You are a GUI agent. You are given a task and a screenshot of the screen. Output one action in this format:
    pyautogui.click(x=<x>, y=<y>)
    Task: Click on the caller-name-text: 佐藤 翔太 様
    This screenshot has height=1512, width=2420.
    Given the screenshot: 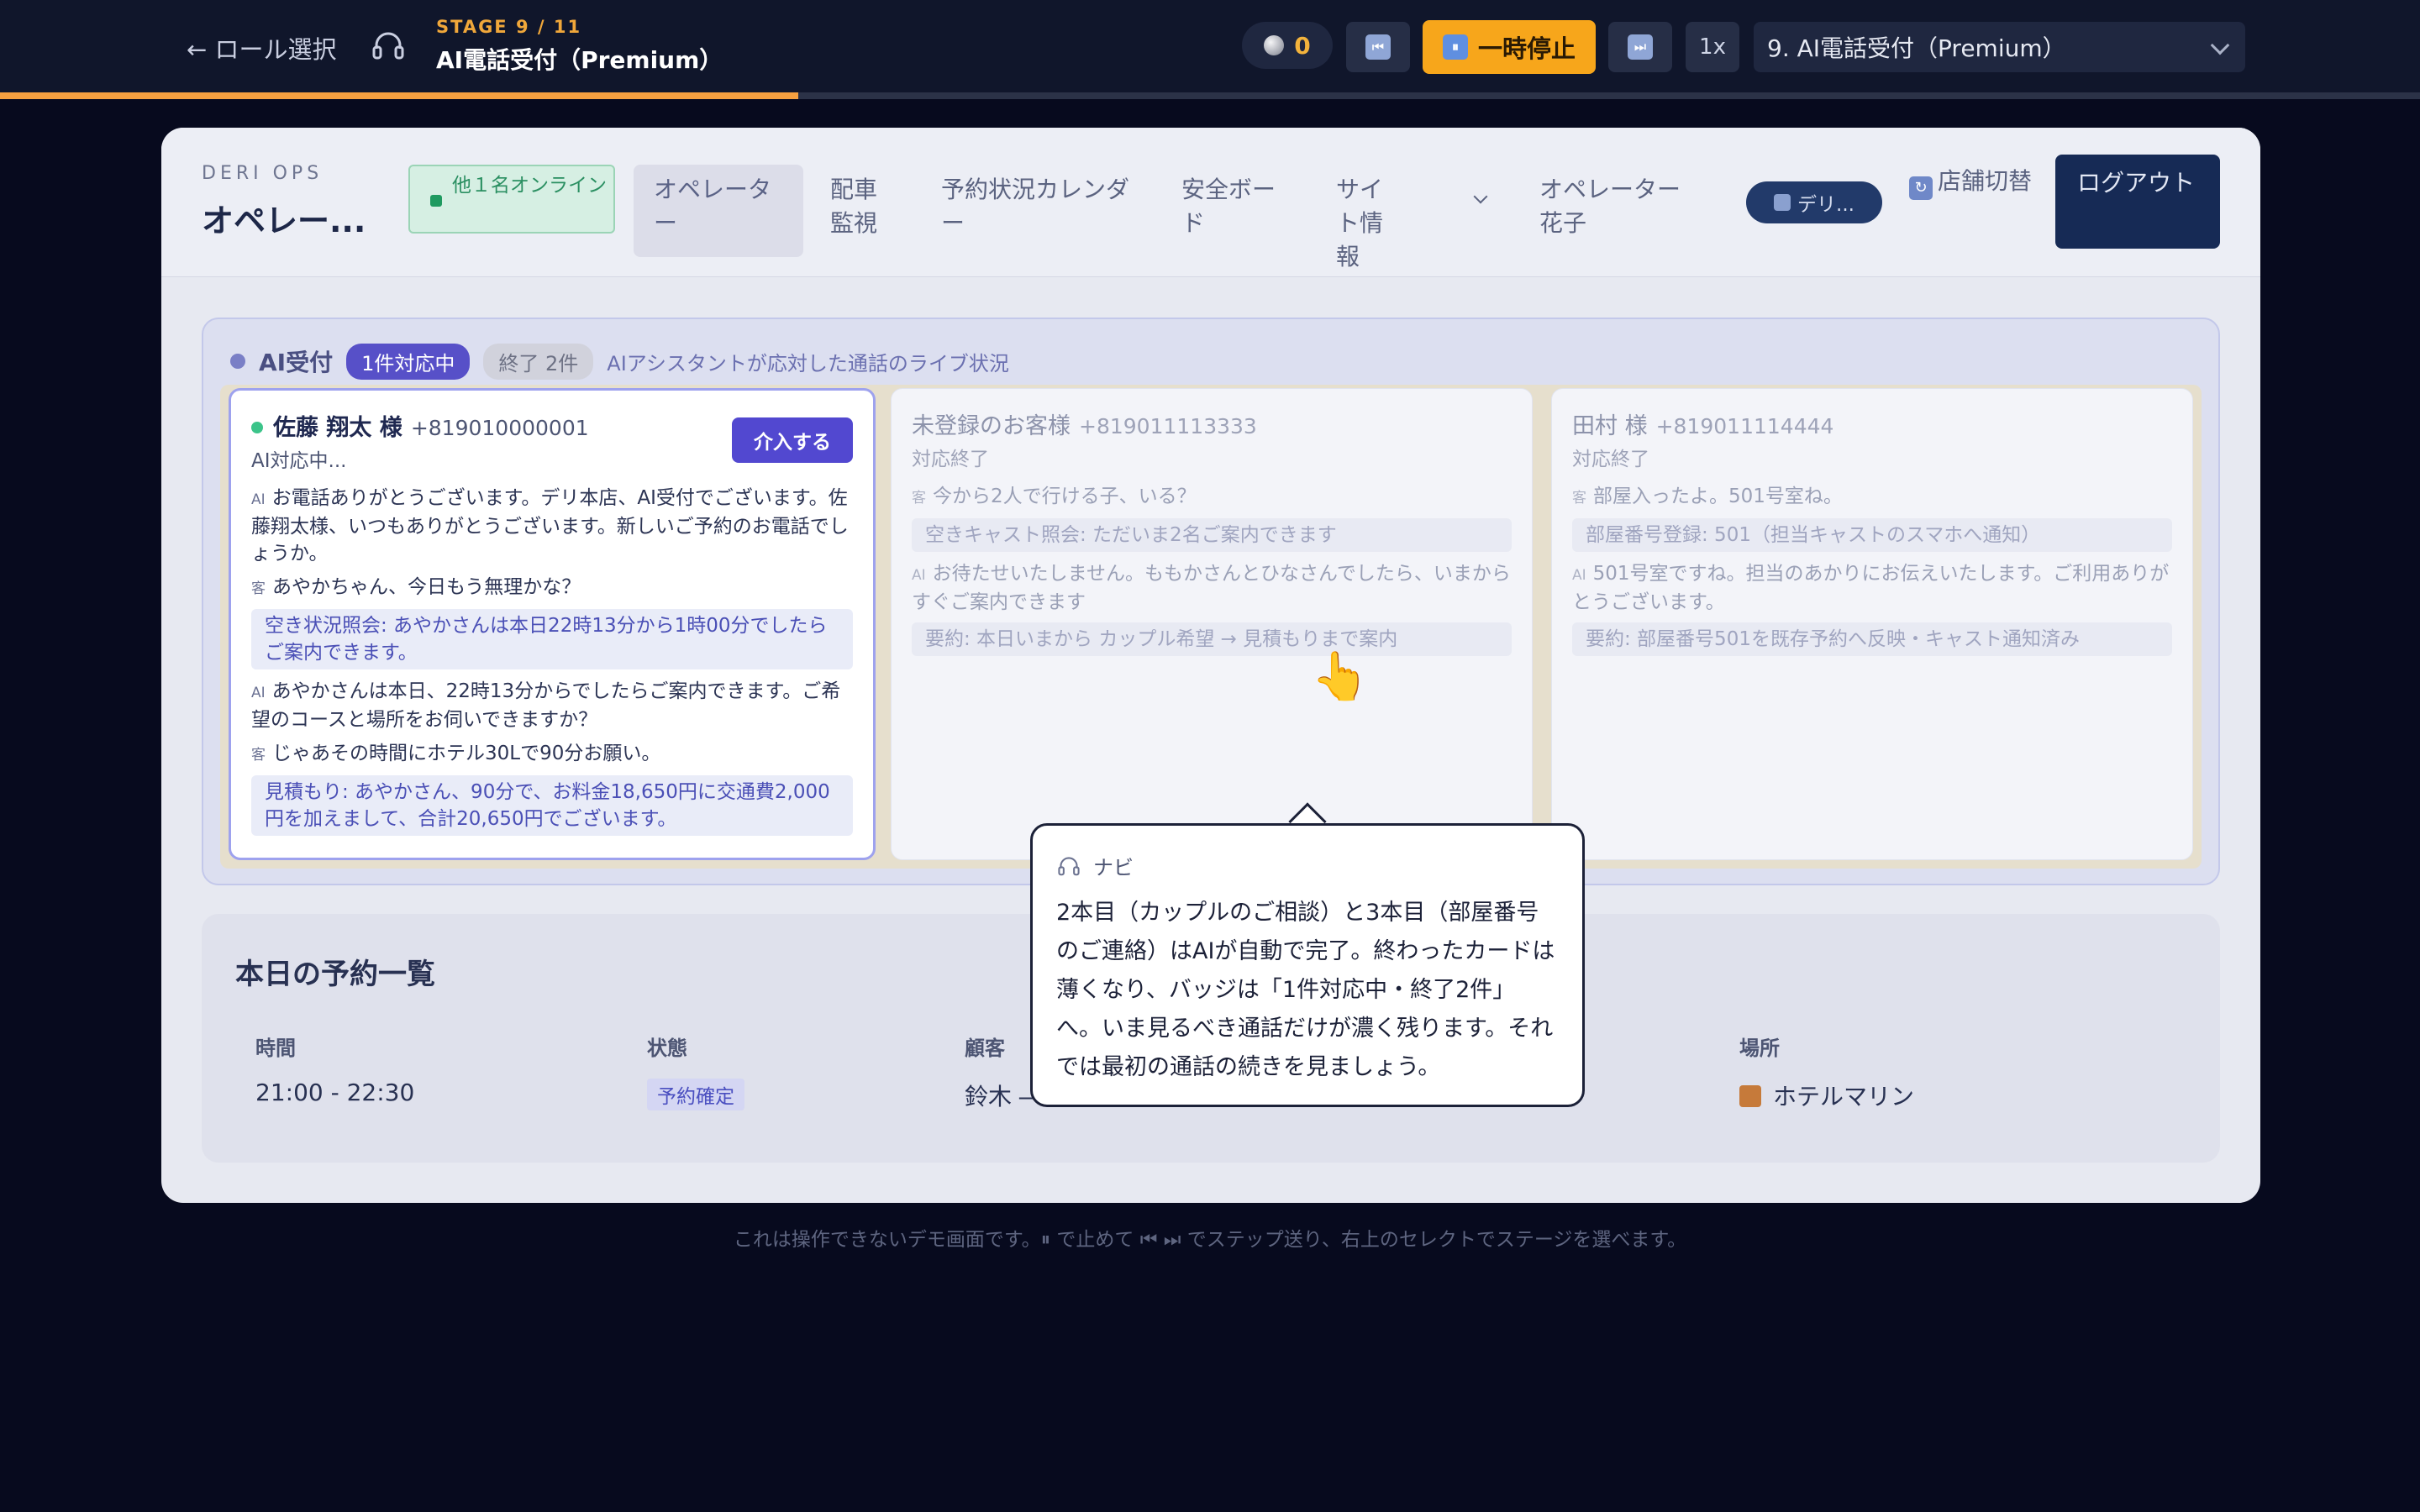 What is the action you would take?
    pyautogui.click(x=337, y=428)
    